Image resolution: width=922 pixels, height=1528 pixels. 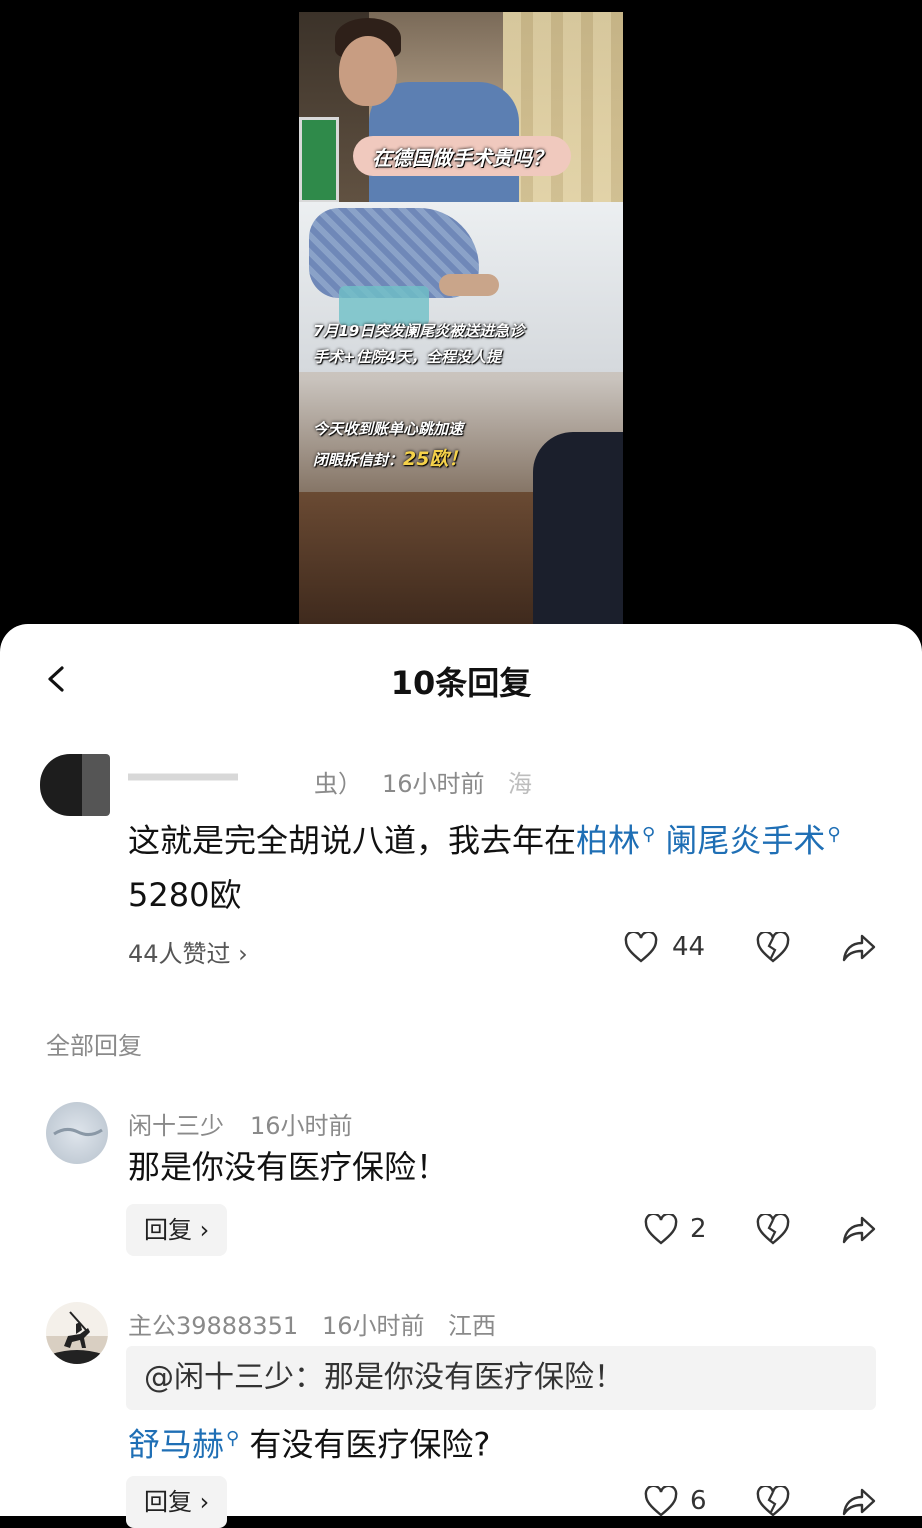 I want to click on video-monitor, so click(x=319, y=160).